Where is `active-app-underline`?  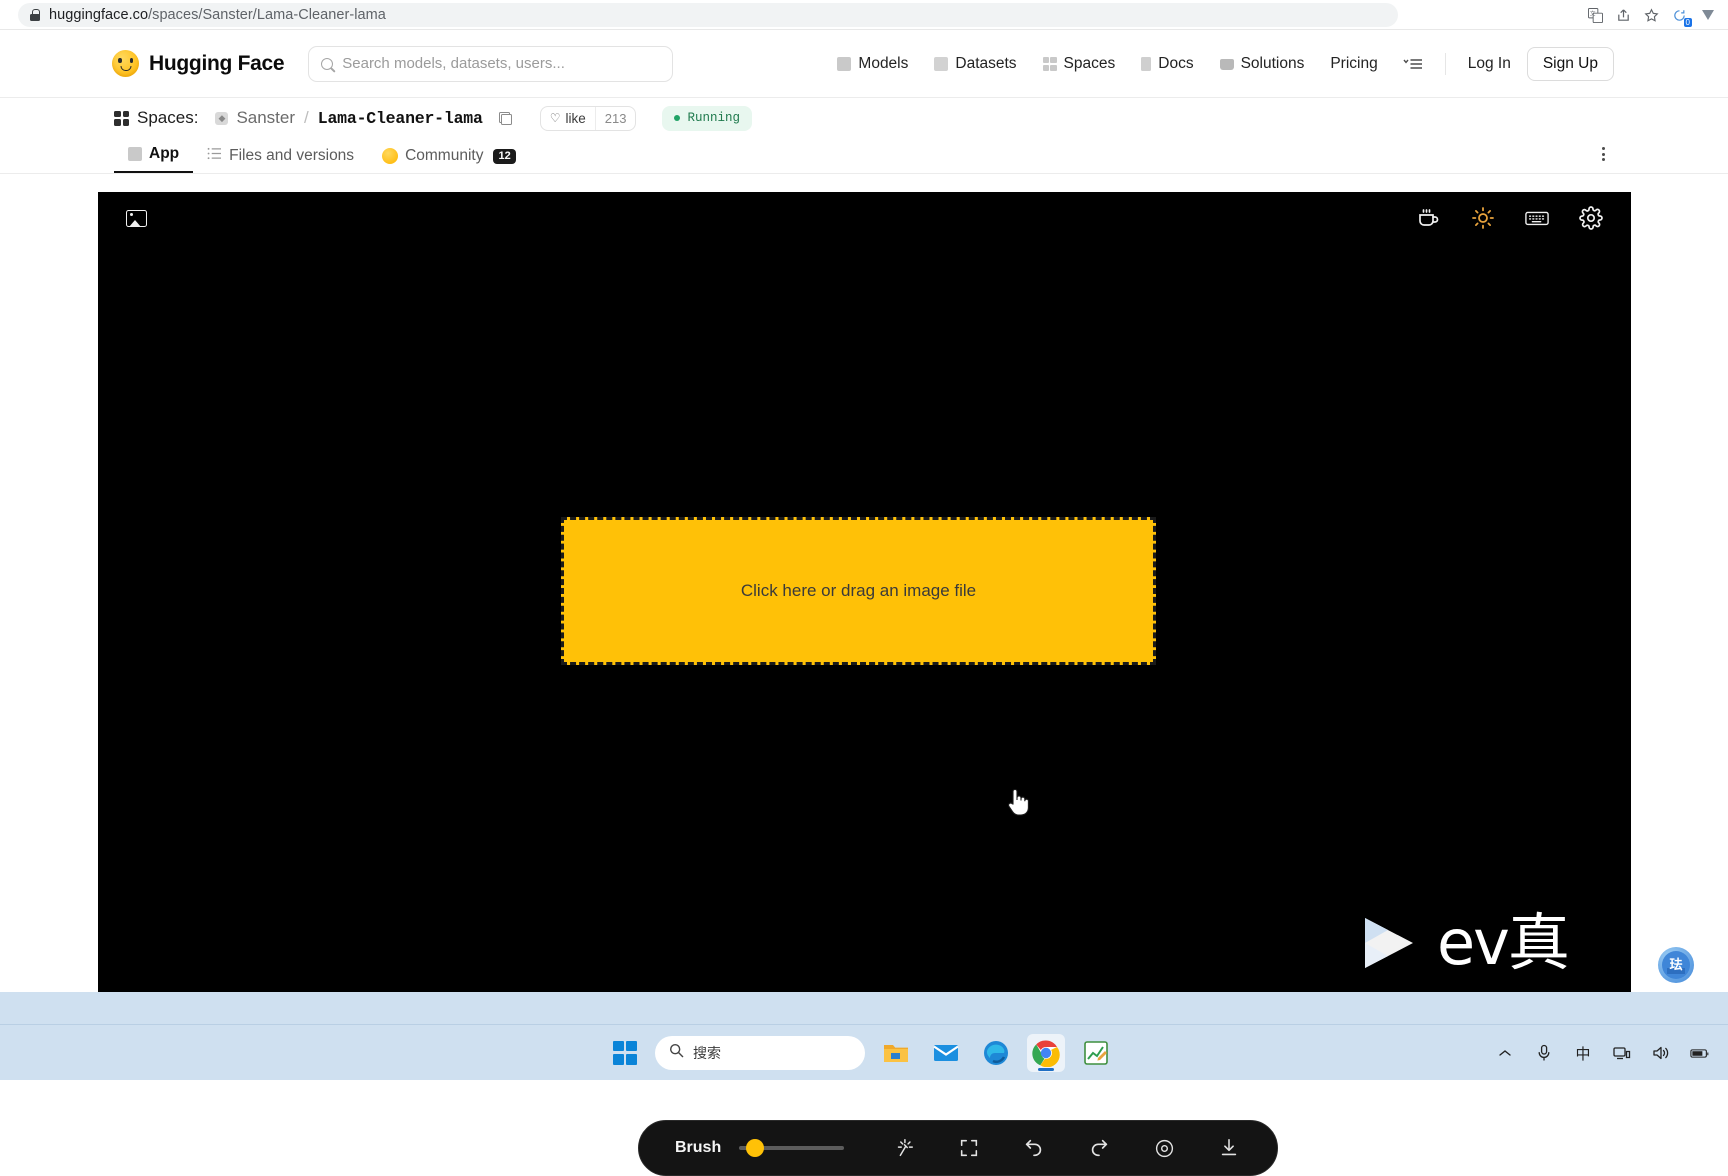
active-app-underline is located at coordinates (1046, 1069).